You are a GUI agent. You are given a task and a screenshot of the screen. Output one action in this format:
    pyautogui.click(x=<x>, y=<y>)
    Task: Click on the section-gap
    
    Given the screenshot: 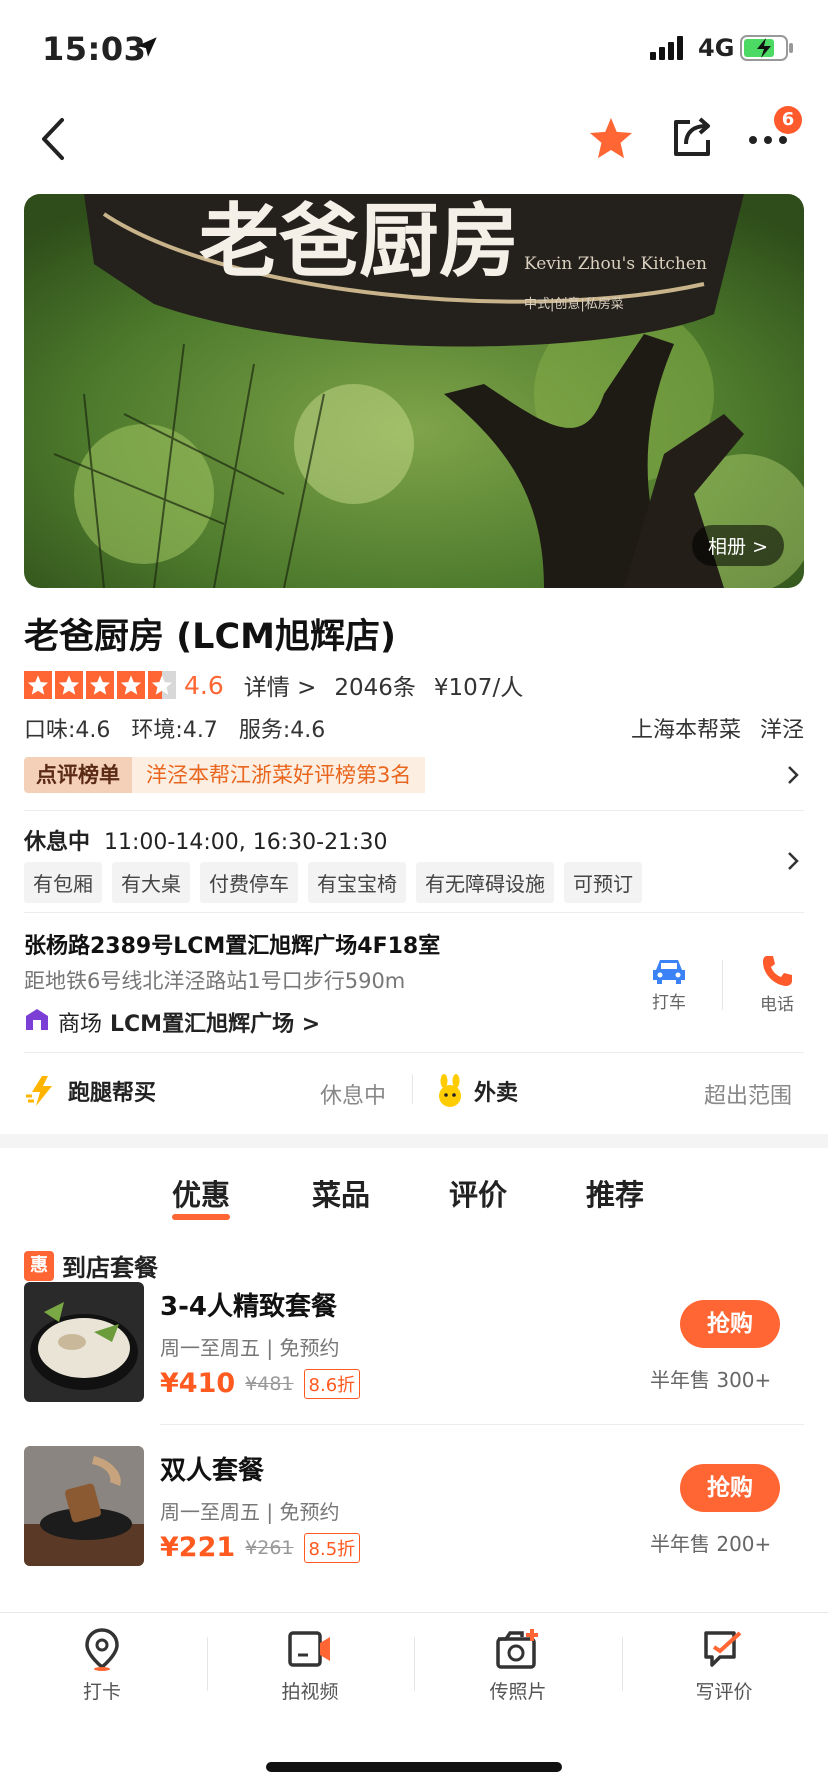 What is the action you would take?
    pyautogui.click(x=414, y=1141)
    